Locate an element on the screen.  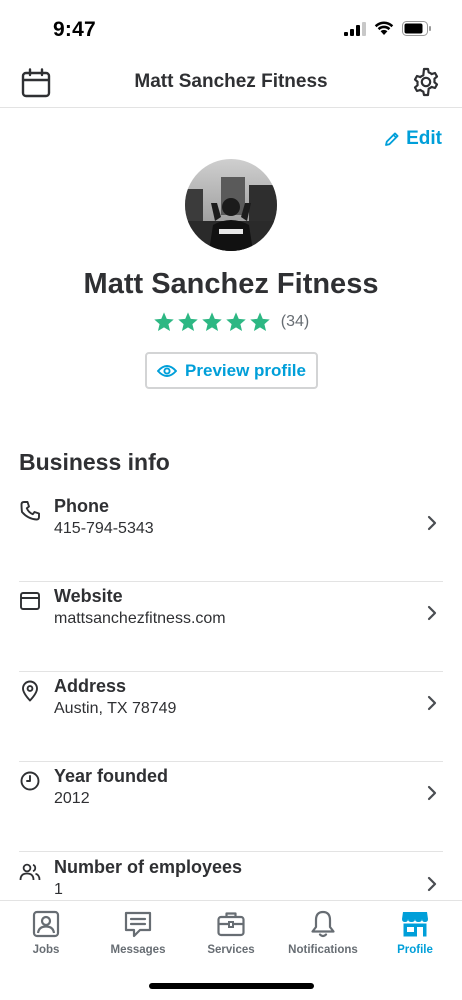
info-row-address: Address Austin, TX 78749 is located at coordinates (231, 717).